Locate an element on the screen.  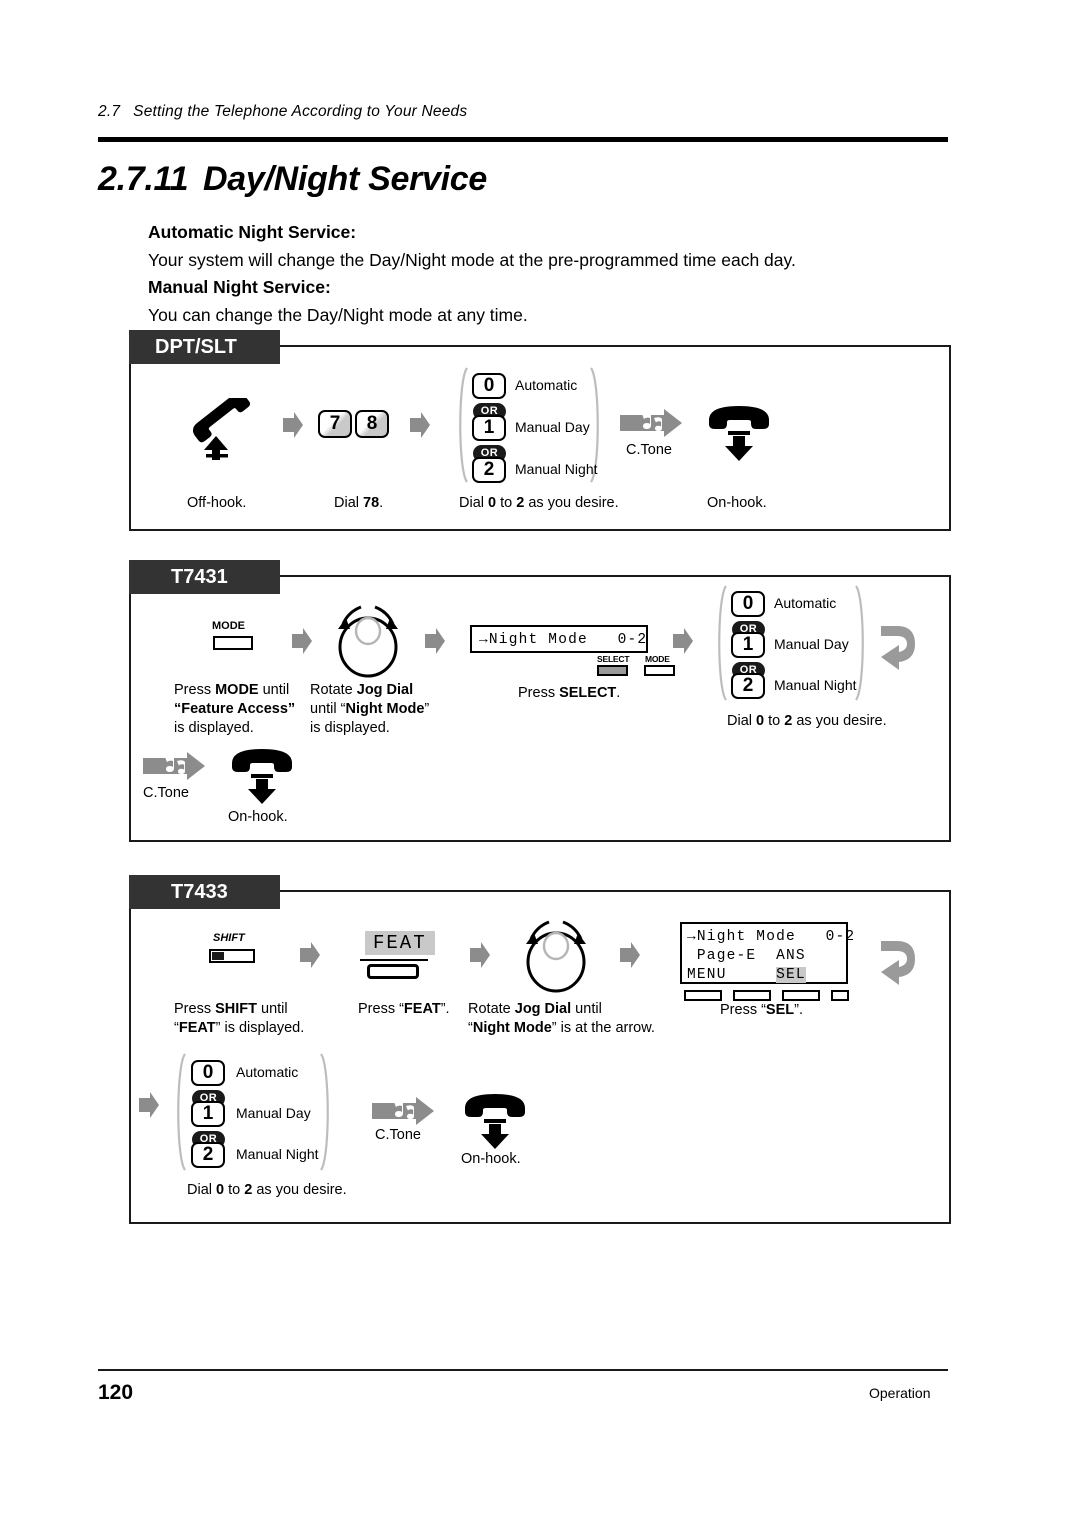
caption-press-shift: Press SHIFT until “FEAT” is displayed. is located at coordinates (254, 1019).